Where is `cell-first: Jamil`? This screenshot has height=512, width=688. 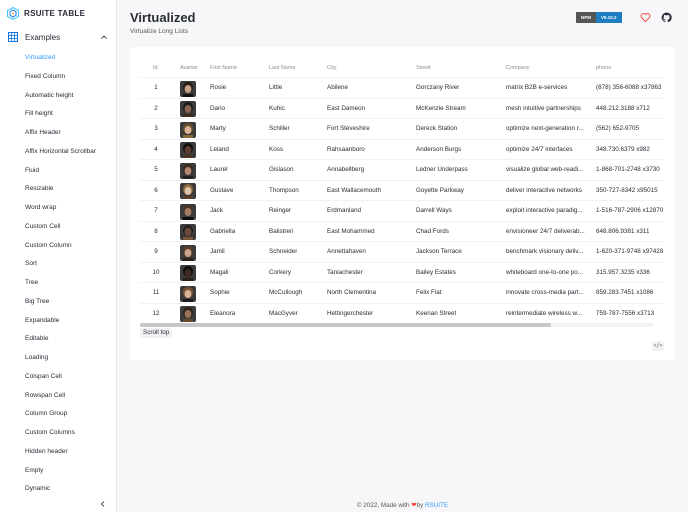
cell-first: Jamil is located at coordinates (217, 251).